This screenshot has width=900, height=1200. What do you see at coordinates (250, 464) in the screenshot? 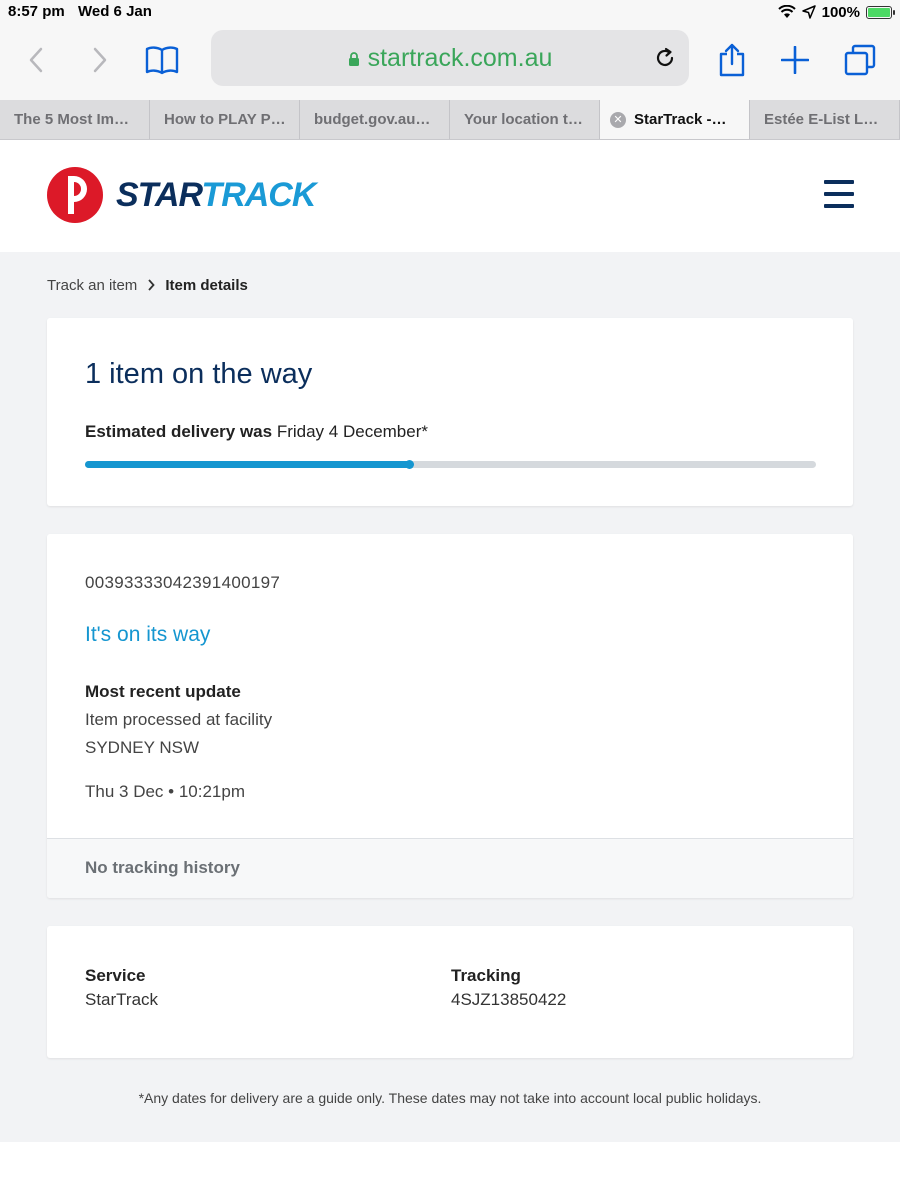
I see `delivery-progress-fill` at bounding box center [250, 464].